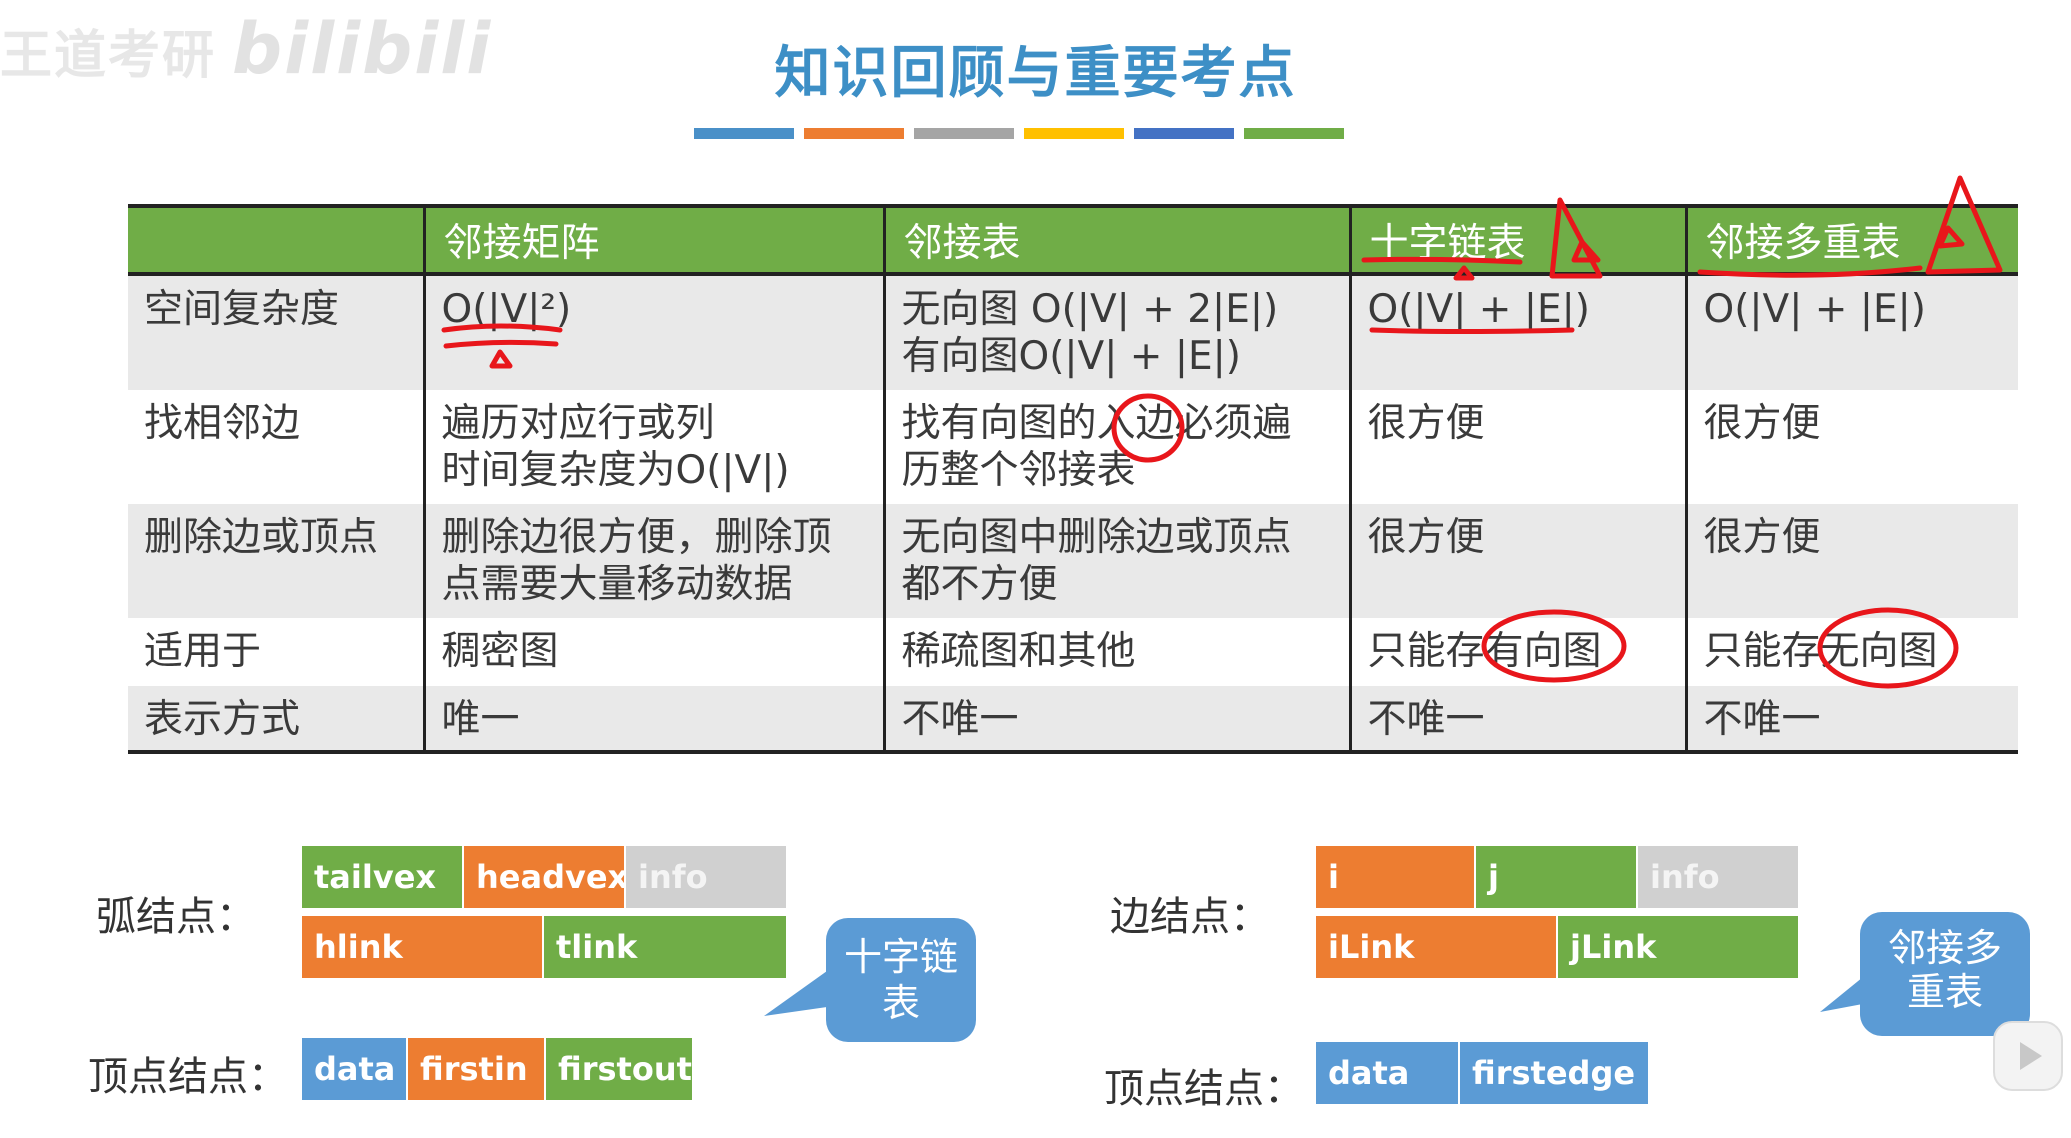 The height and width of the screenshot is (1138, 2071). Describe the element at coordinates (636, 537) in the screenshot. I see `cell-line: 删除边很方便，删除顶` at that location.